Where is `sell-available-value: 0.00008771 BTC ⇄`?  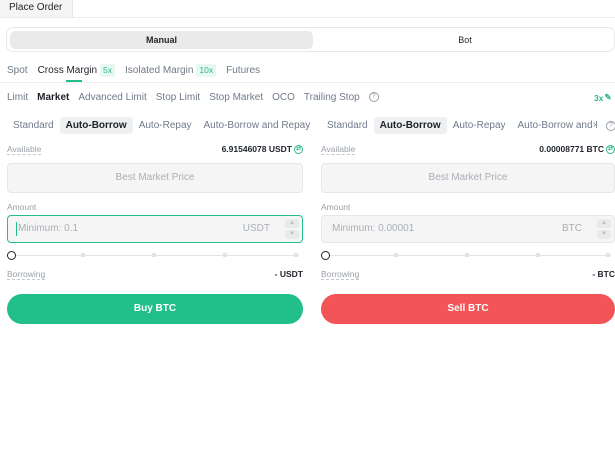
sell-available-value: 0.00008771 BTC ⇄ is located at coordinates (577, 149).